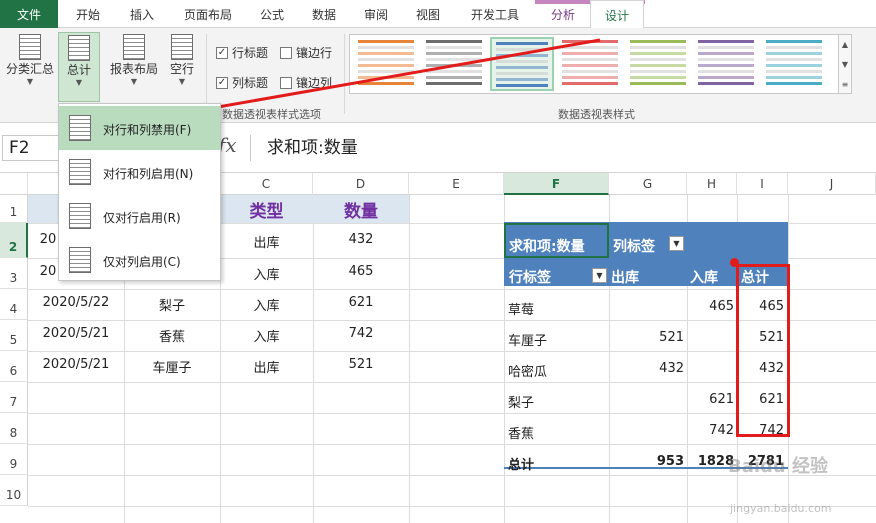 This screenshot has width=876, height=523. I want to click on menu-item-label: 仅对列启用(C), so click(142, 262).